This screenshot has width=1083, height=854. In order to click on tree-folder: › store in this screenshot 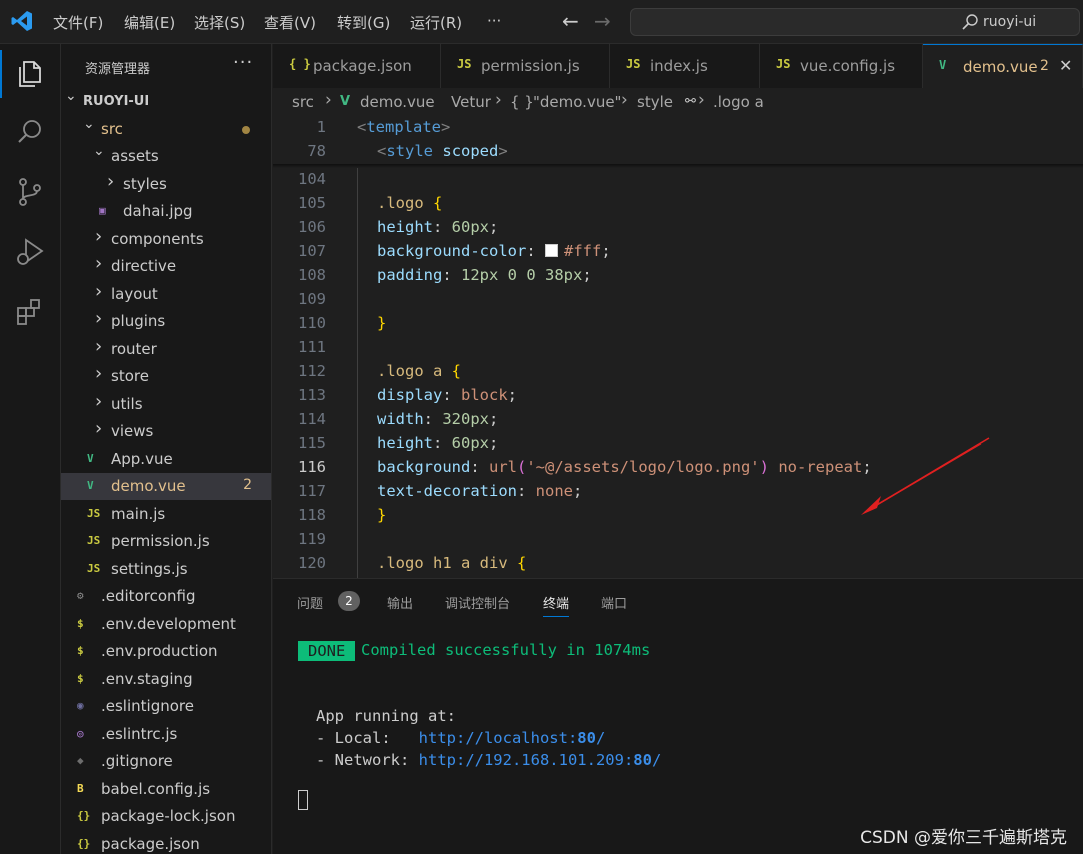, I will do `click(166, 376)`.